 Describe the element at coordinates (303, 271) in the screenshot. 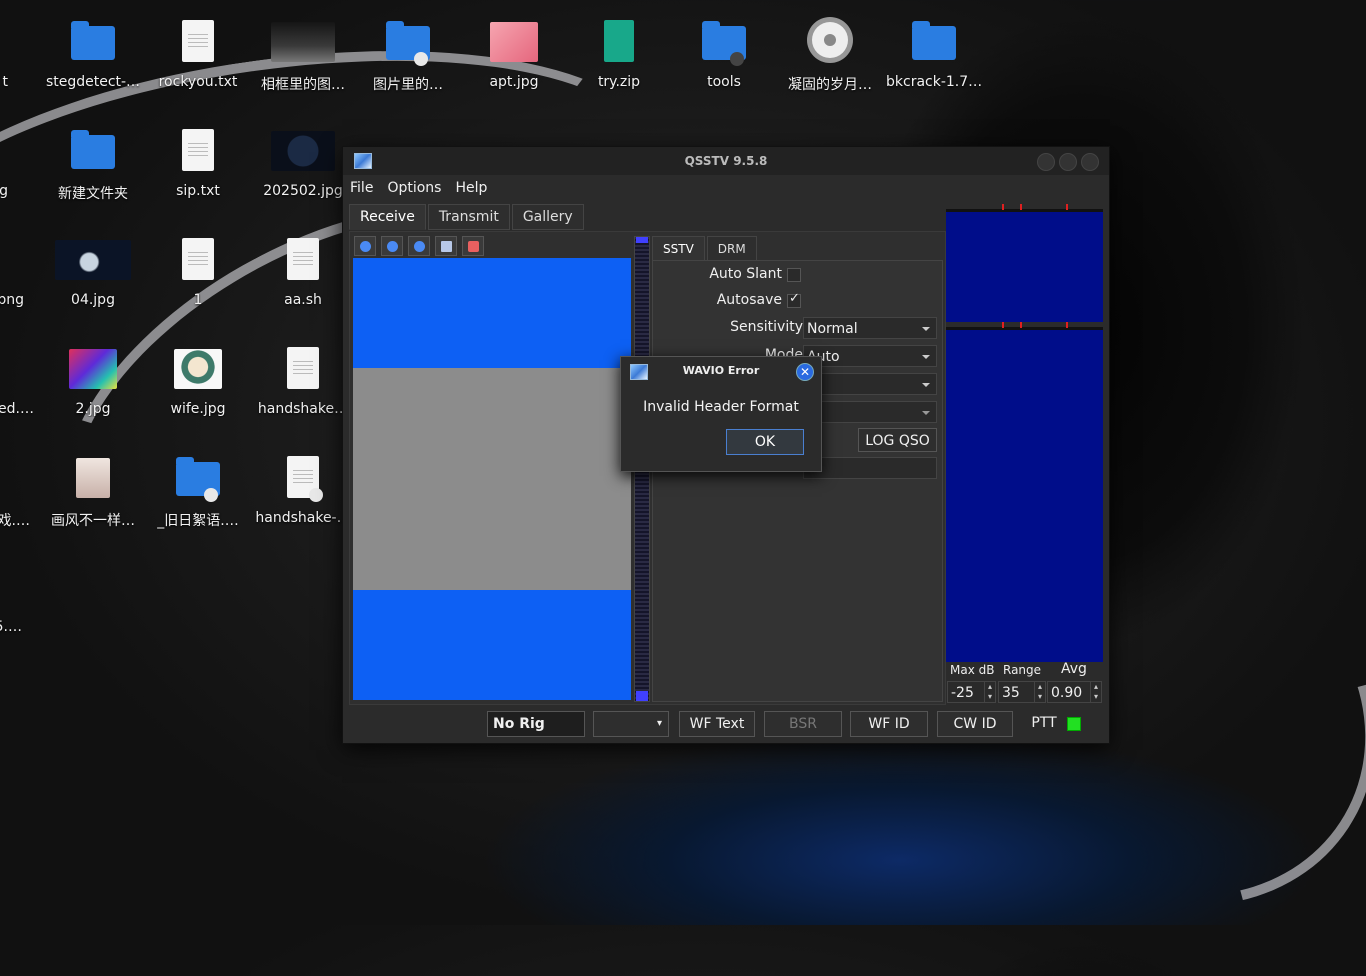

I see `desktop-icon: aa.sh` at that location.